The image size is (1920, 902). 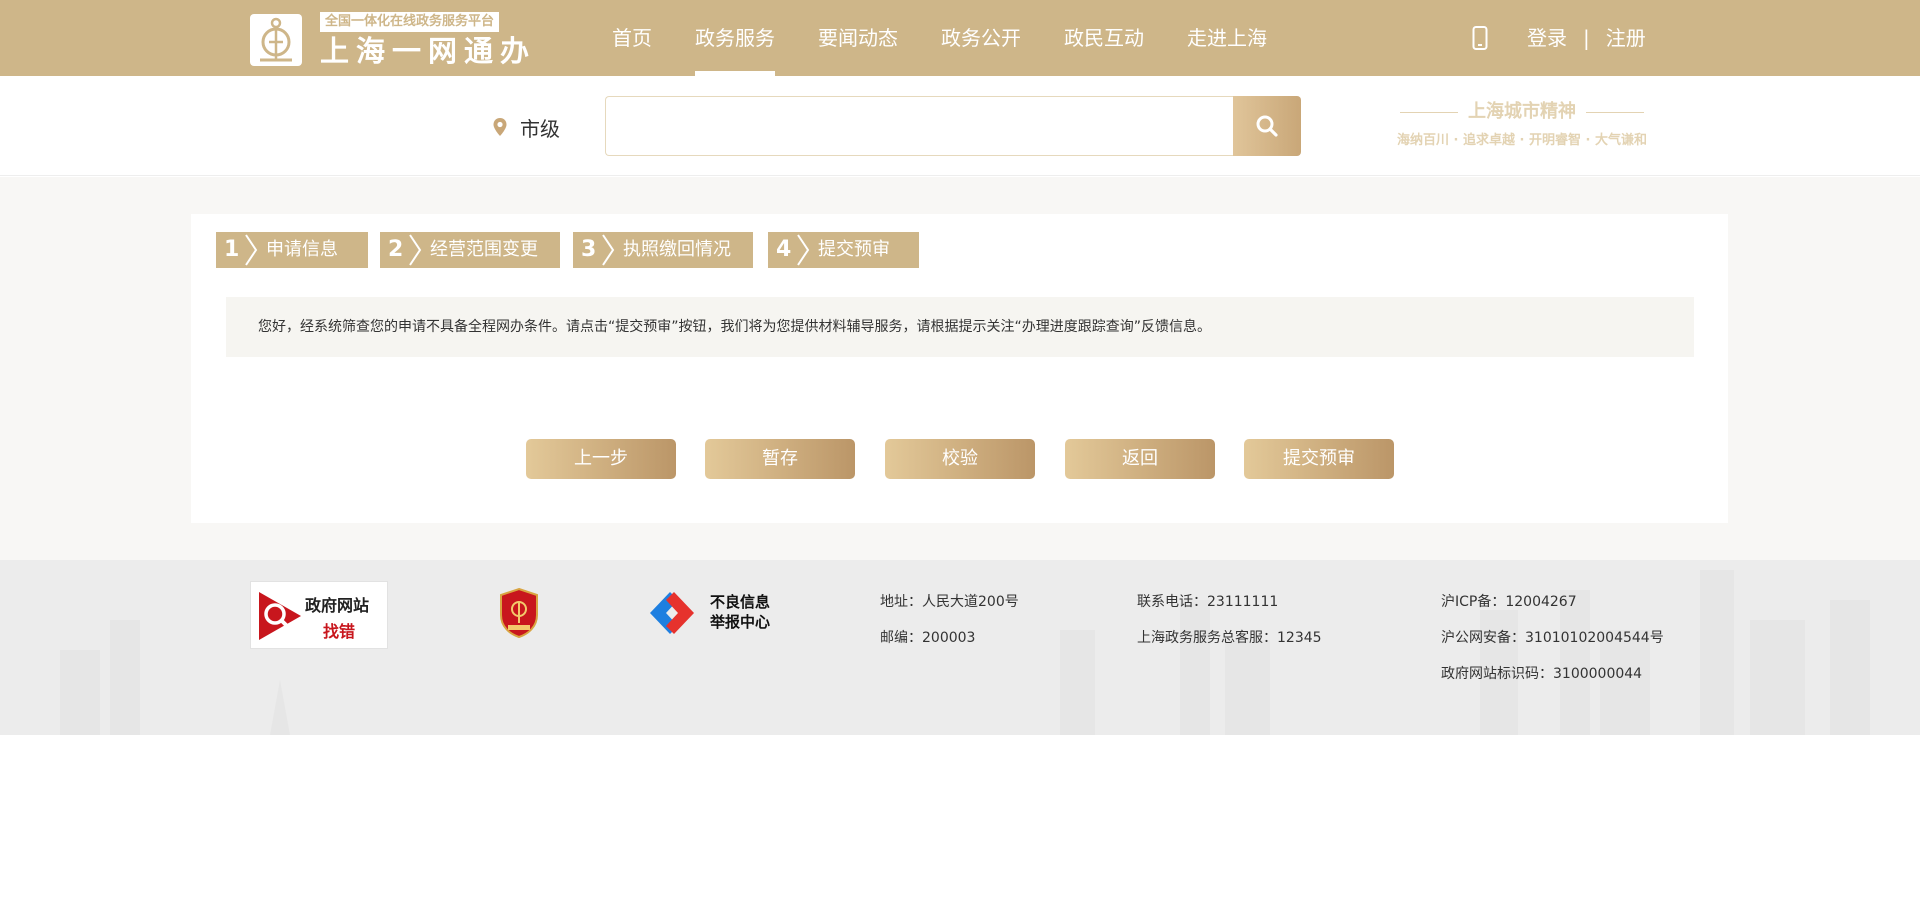 I want to click on save-draft-button: 暂存, so click(x=780, y=459).